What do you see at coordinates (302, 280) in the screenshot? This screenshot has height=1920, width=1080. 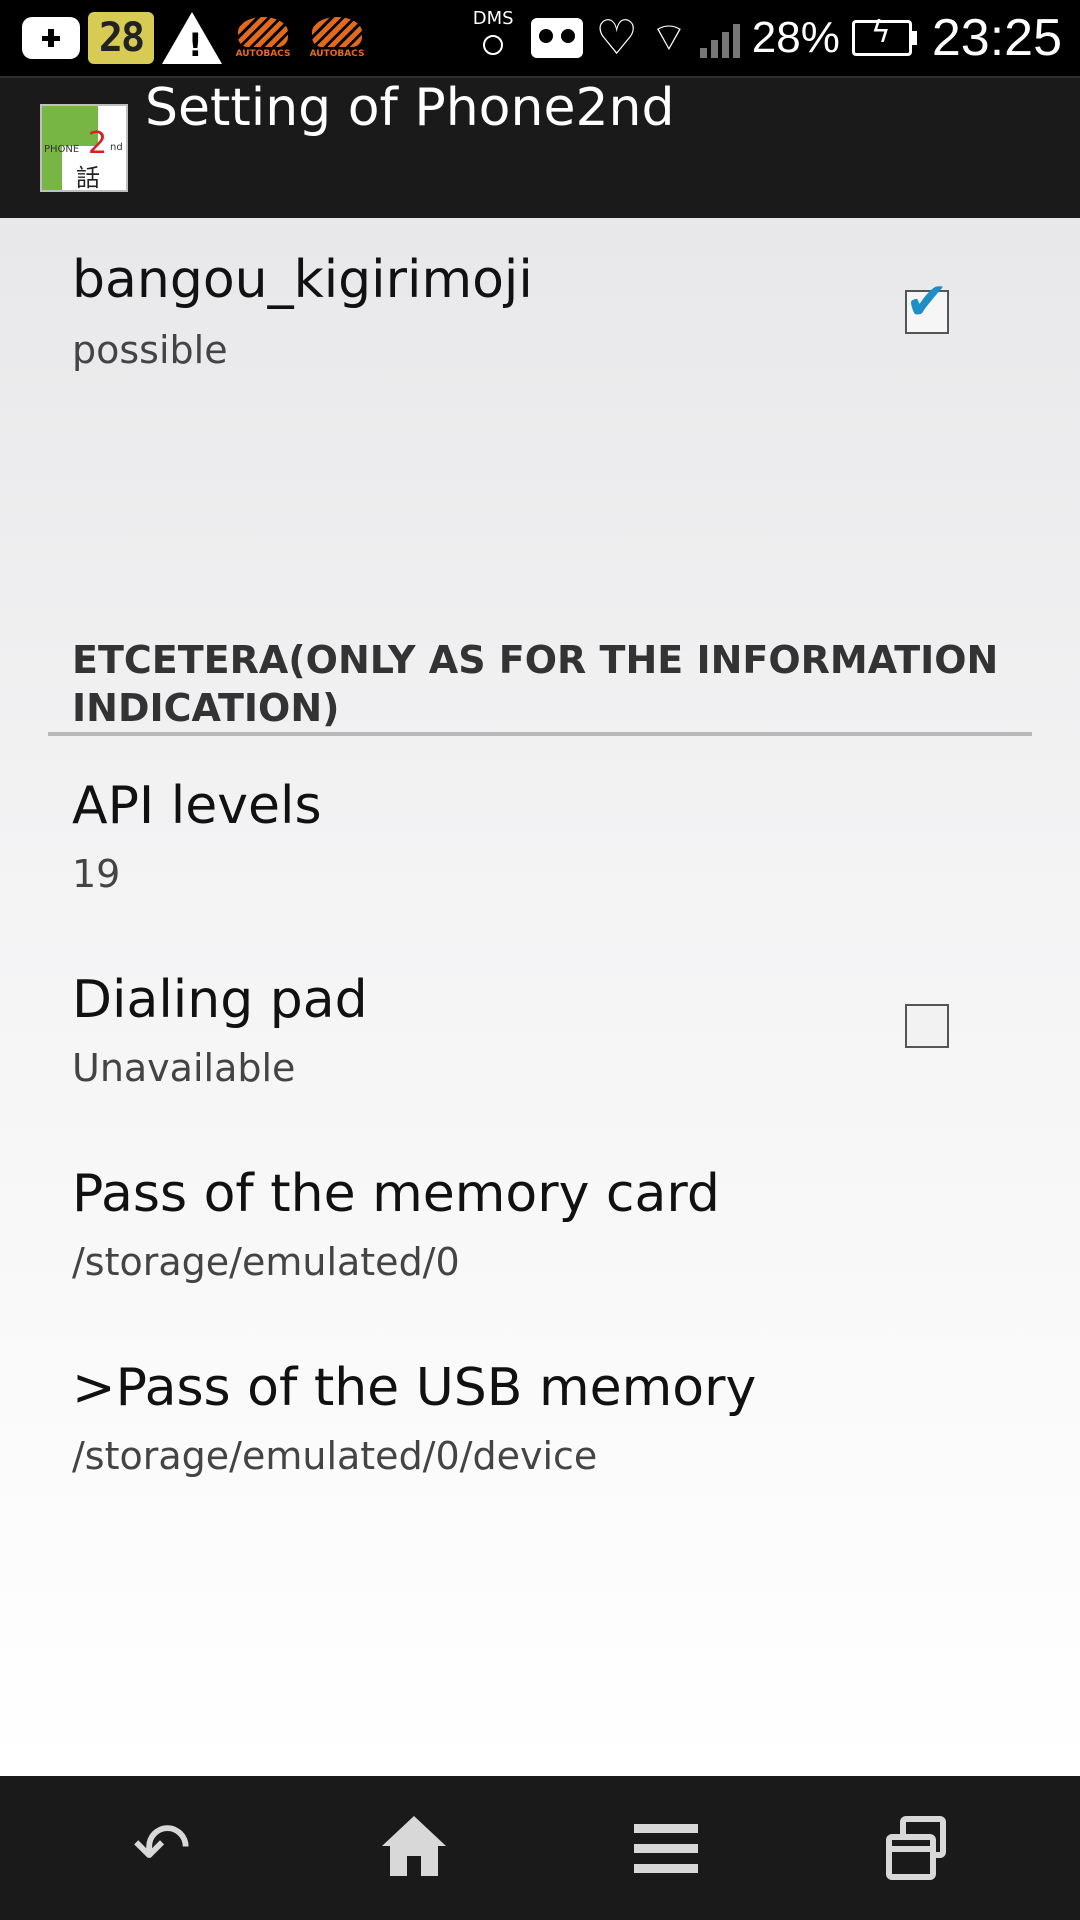 I see `pref-title: bangou_kigirimoji` at bounding box center [302, 280].